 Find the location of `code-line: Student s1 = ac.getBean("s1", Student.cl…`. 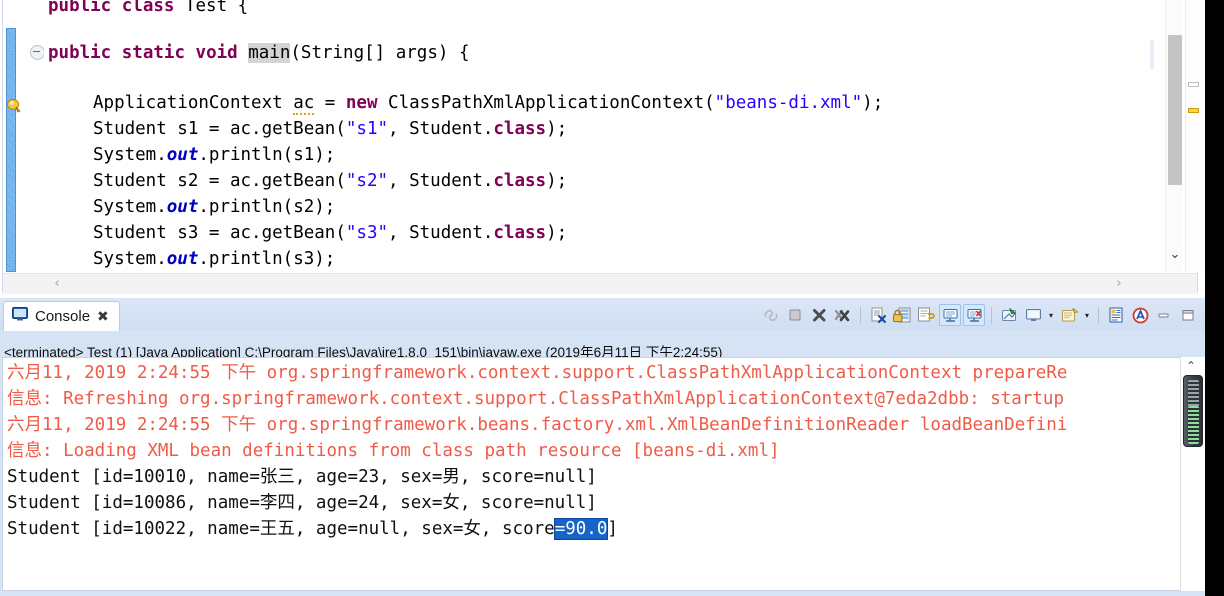

code-line: Student s1 = ac.getBean("s1", Student.cl… is located at coordinates (330, 129).